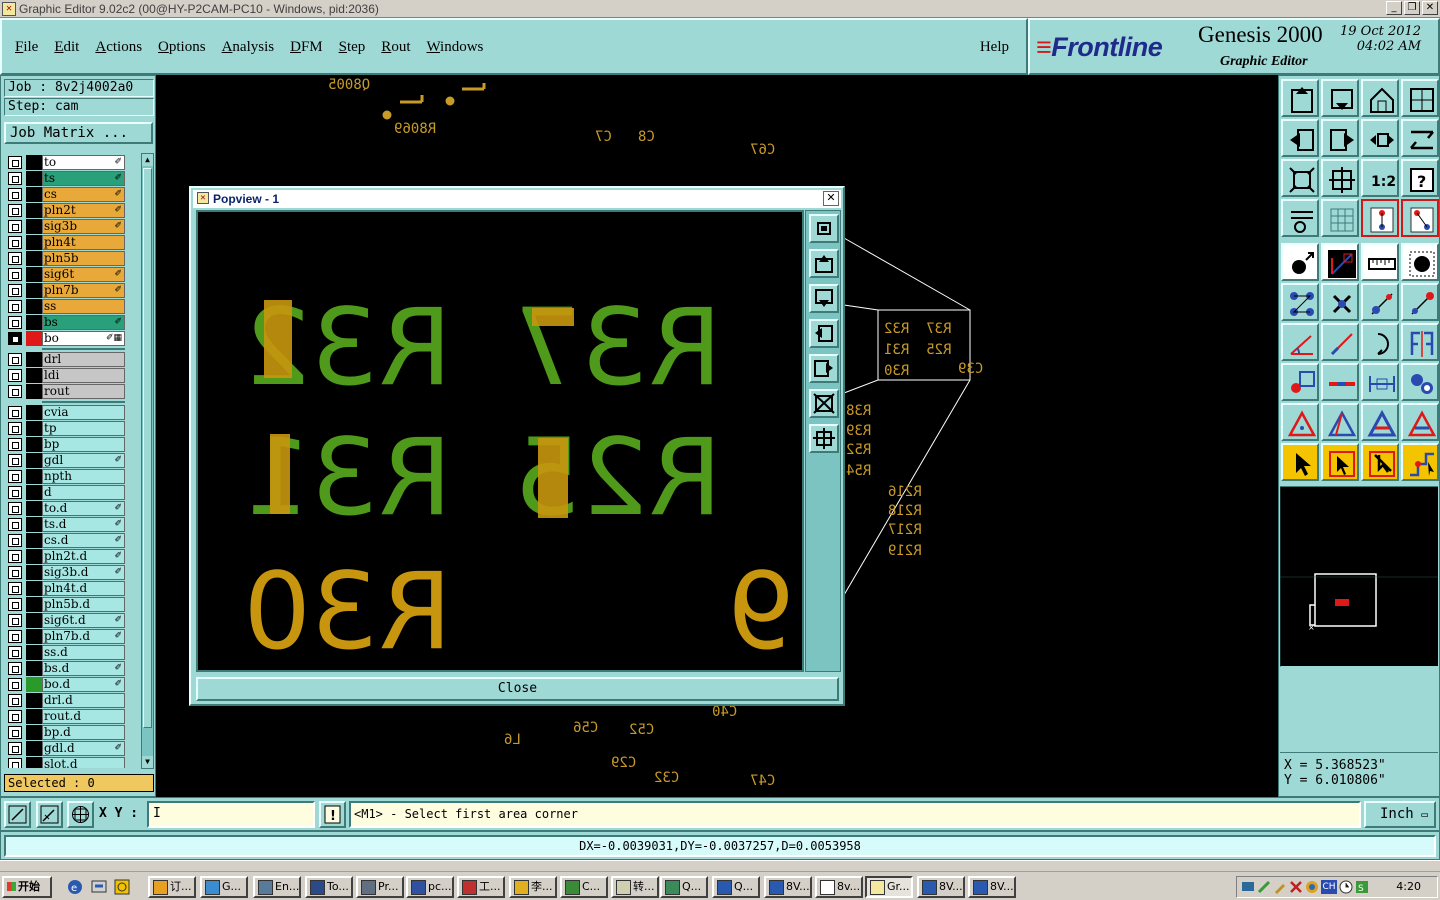 The width and height of the screenshot is (1440, 900). What do you see at coordinates (1264, 887) in the screenshot?
I see `tray-network-icon` at bounding box center [1264, 887].